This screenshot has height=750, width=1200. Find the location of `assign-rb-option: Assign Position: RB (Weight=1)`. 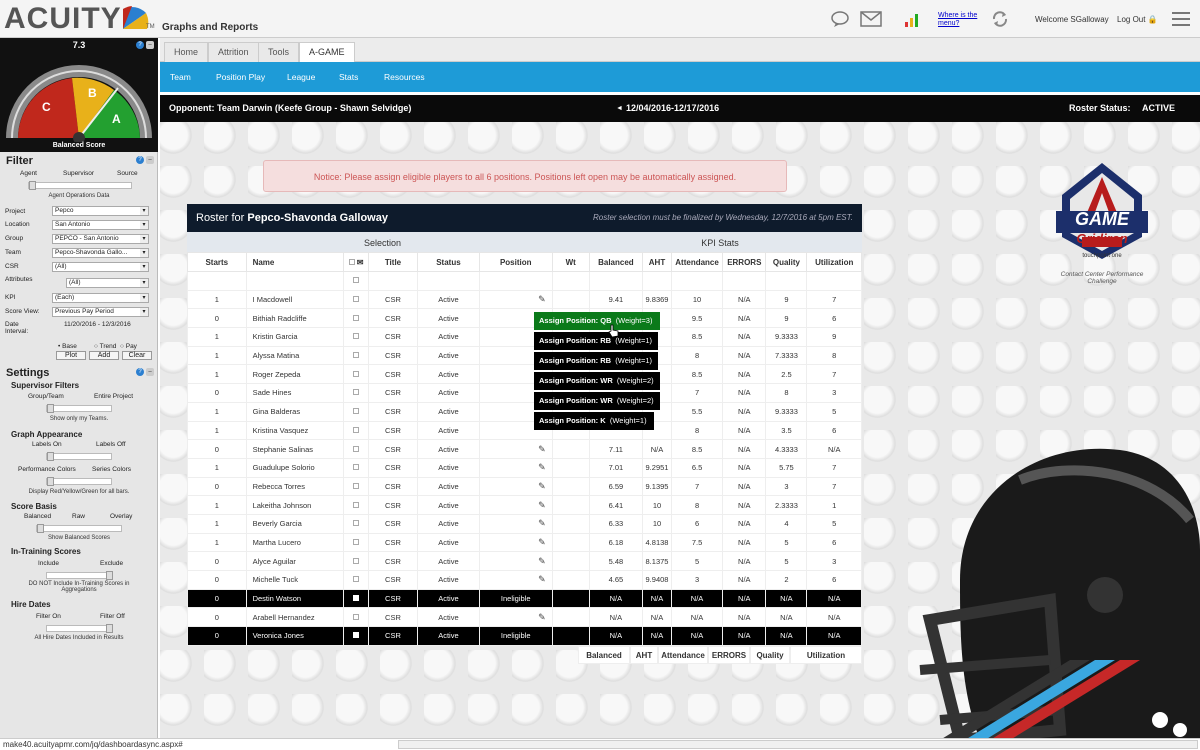

assign-rb-option: Assign Position: RB (Weight=1) is located at coordinates (596, 361).